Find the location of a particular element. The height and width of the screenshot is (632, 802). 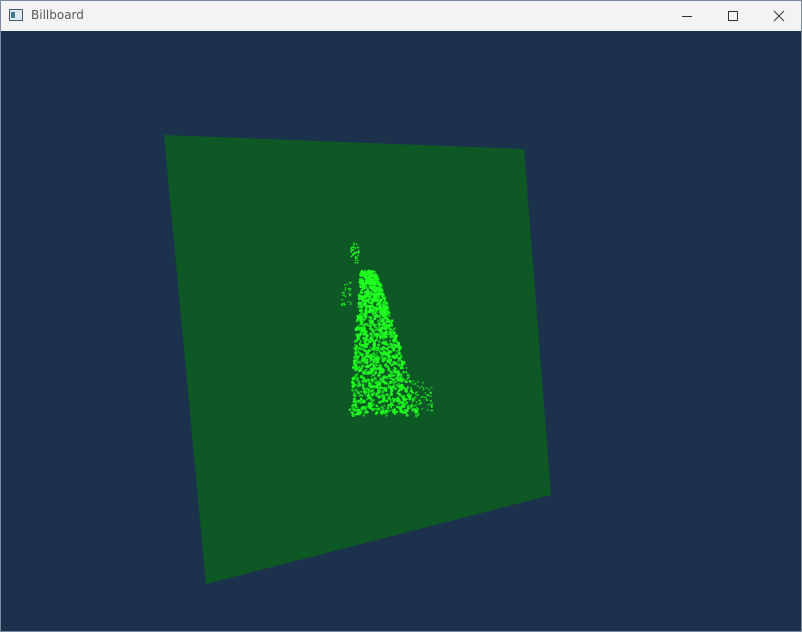

minimize-icon is located at coordinates (687, 16).